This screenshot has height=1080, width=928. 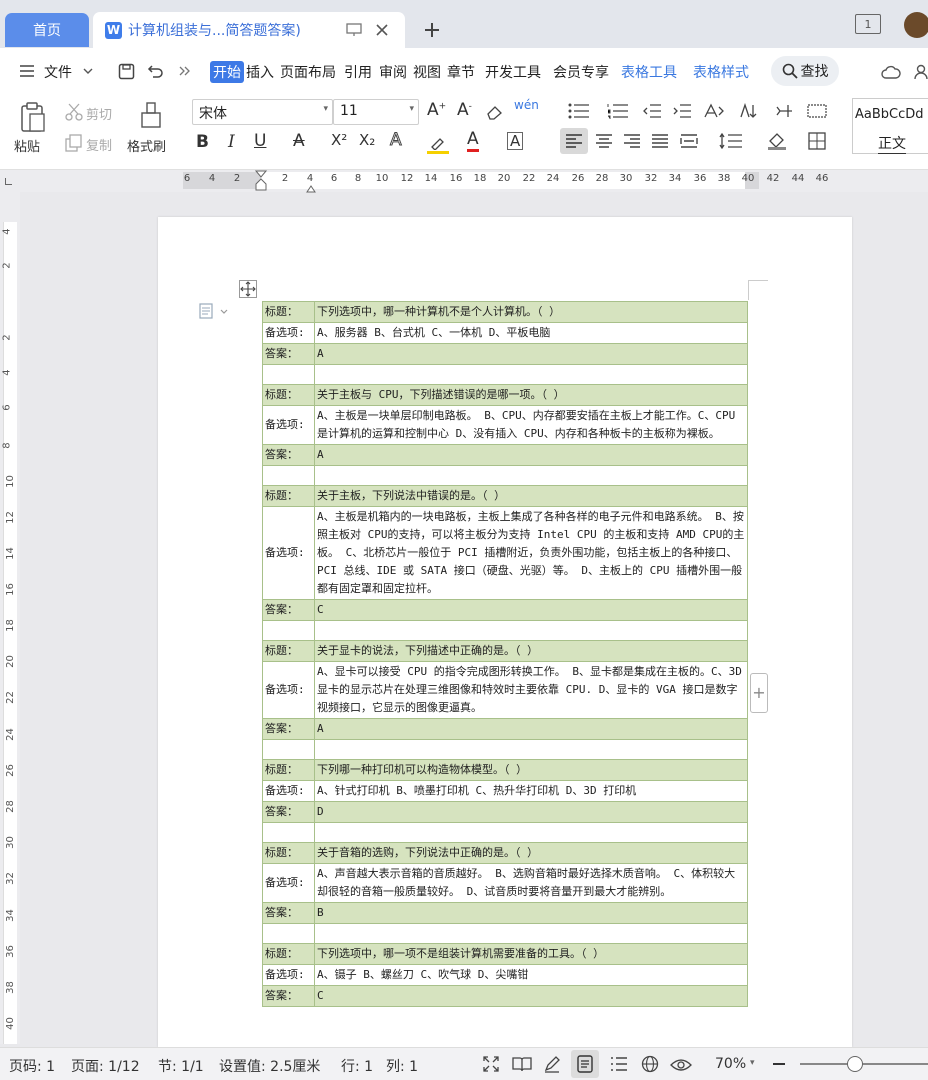 I want to click on italic-icon: I, so click(x=231, y=142).